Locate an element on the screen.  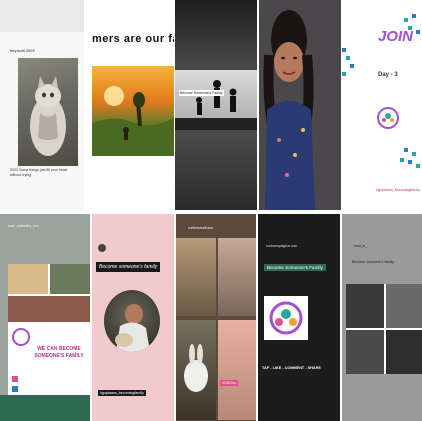
silhouette-photo is located at coordinates (216, 100).